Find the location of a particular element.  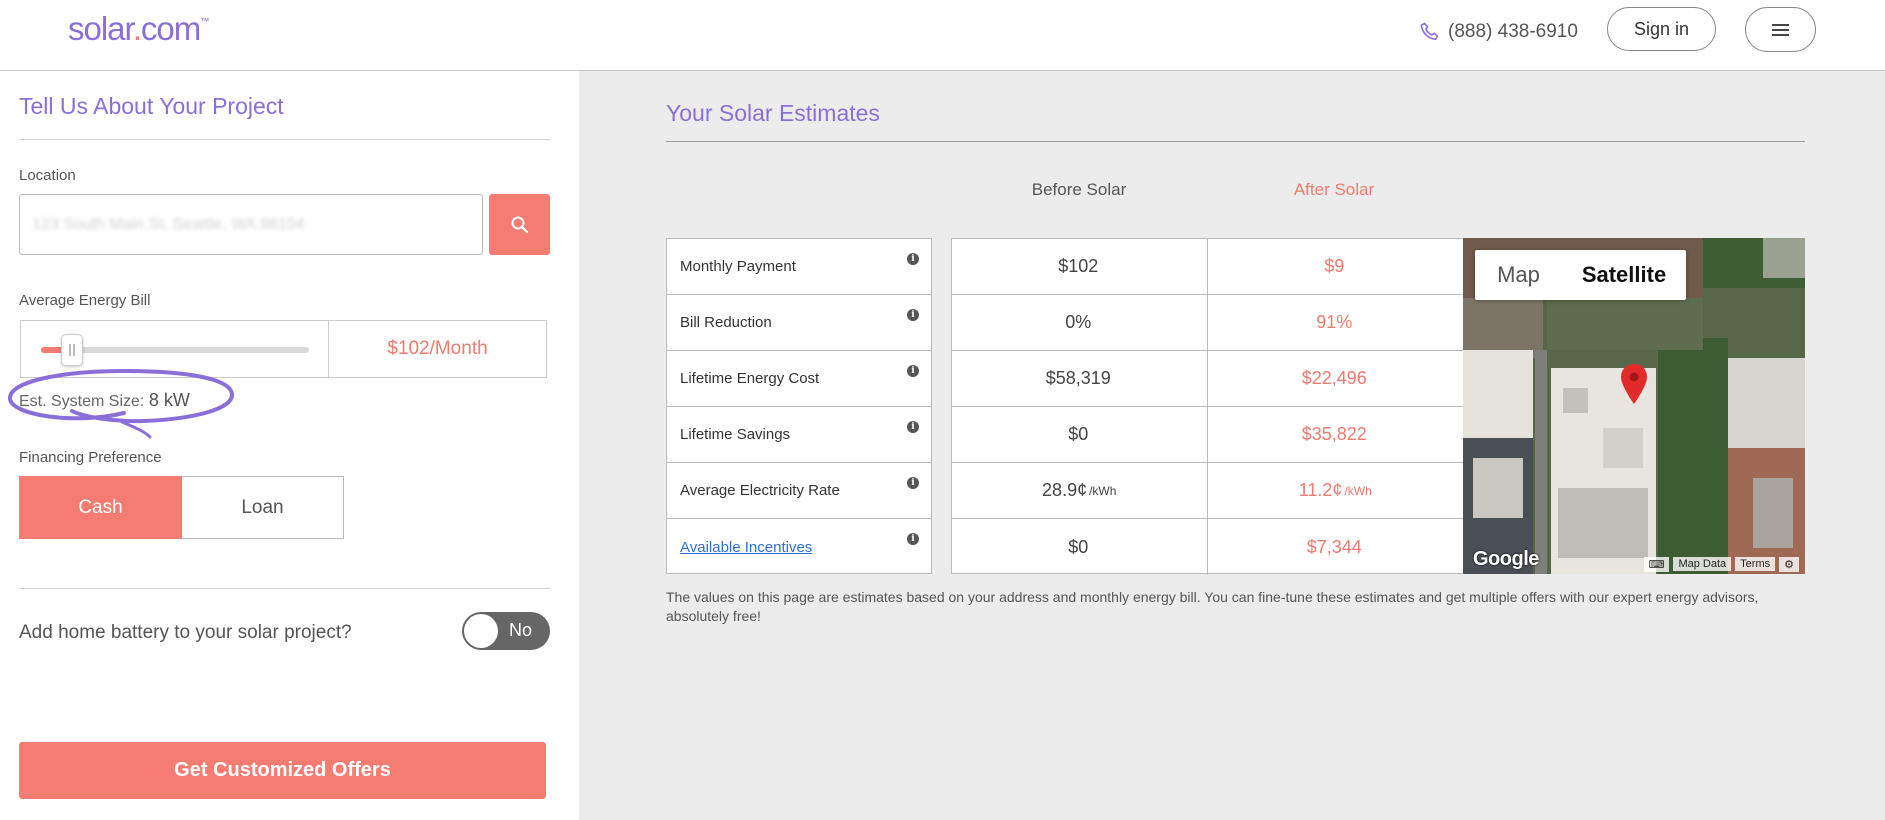

before-solar-header: Before Solar is located at coordinates (1079, 189).